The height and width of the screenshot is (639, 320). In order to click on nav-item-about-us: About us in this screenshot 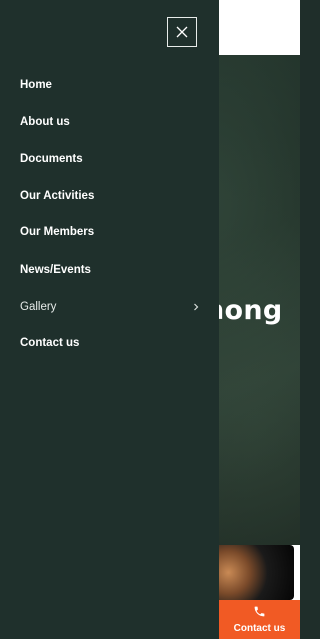, I will do `click(110, 122)`.